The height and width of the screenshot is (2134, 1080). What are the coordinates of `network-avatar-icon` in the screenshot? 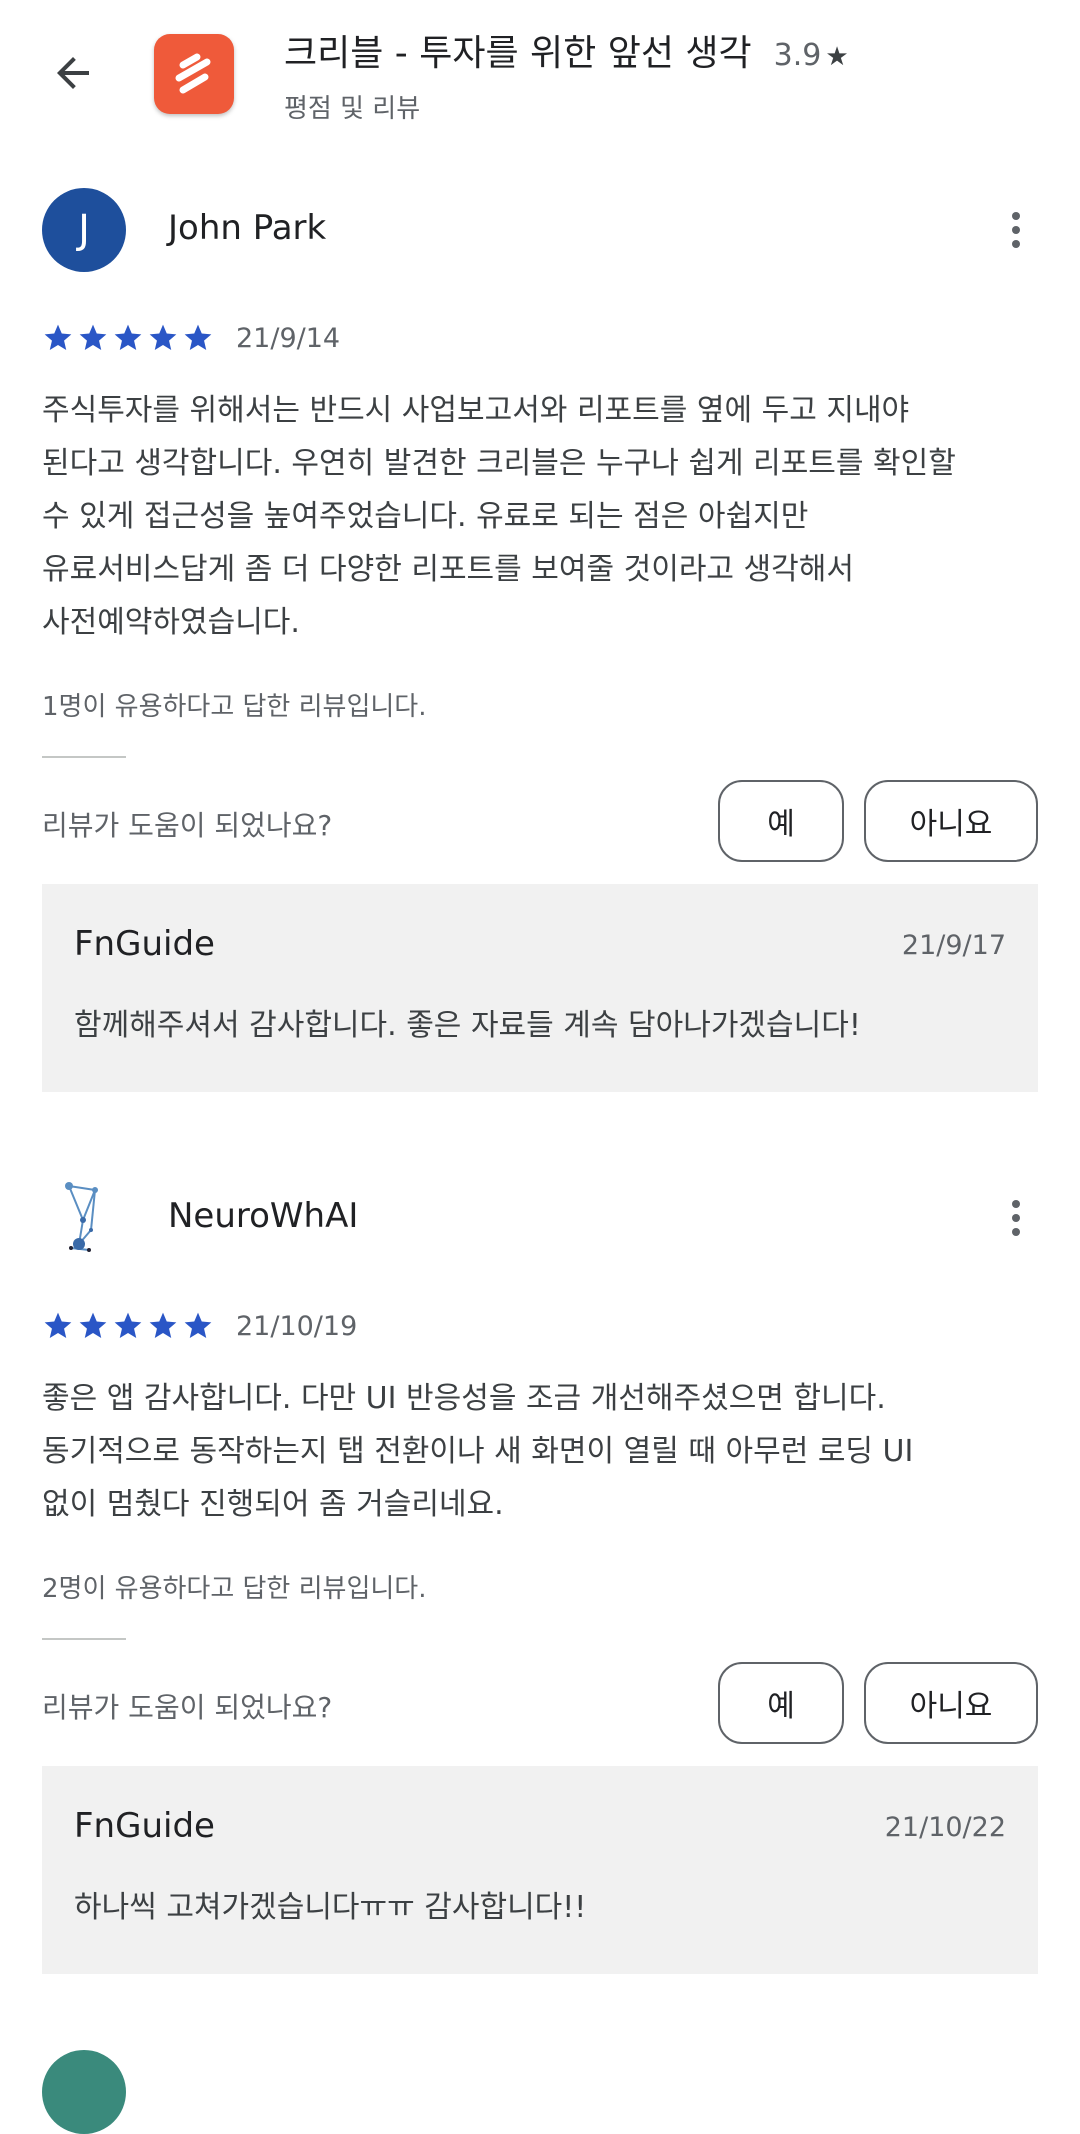 It's located at (81, 1217).